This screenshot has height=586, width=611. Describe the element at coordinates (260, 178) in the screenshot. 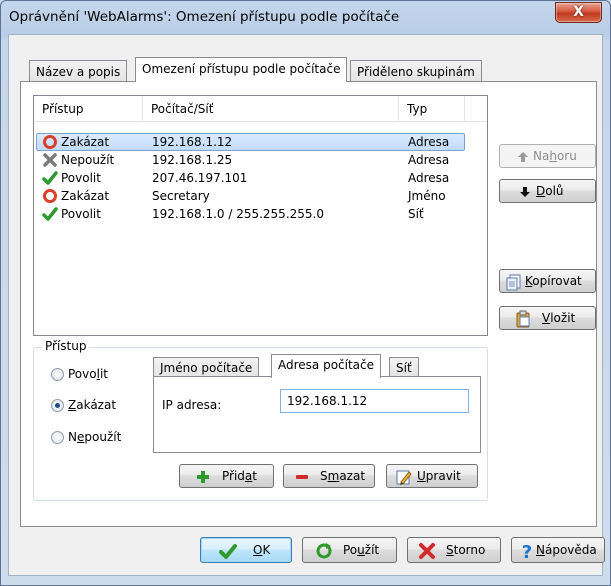

I see `list-row: Povolit 207.46.197.101 Adresa` at that location.